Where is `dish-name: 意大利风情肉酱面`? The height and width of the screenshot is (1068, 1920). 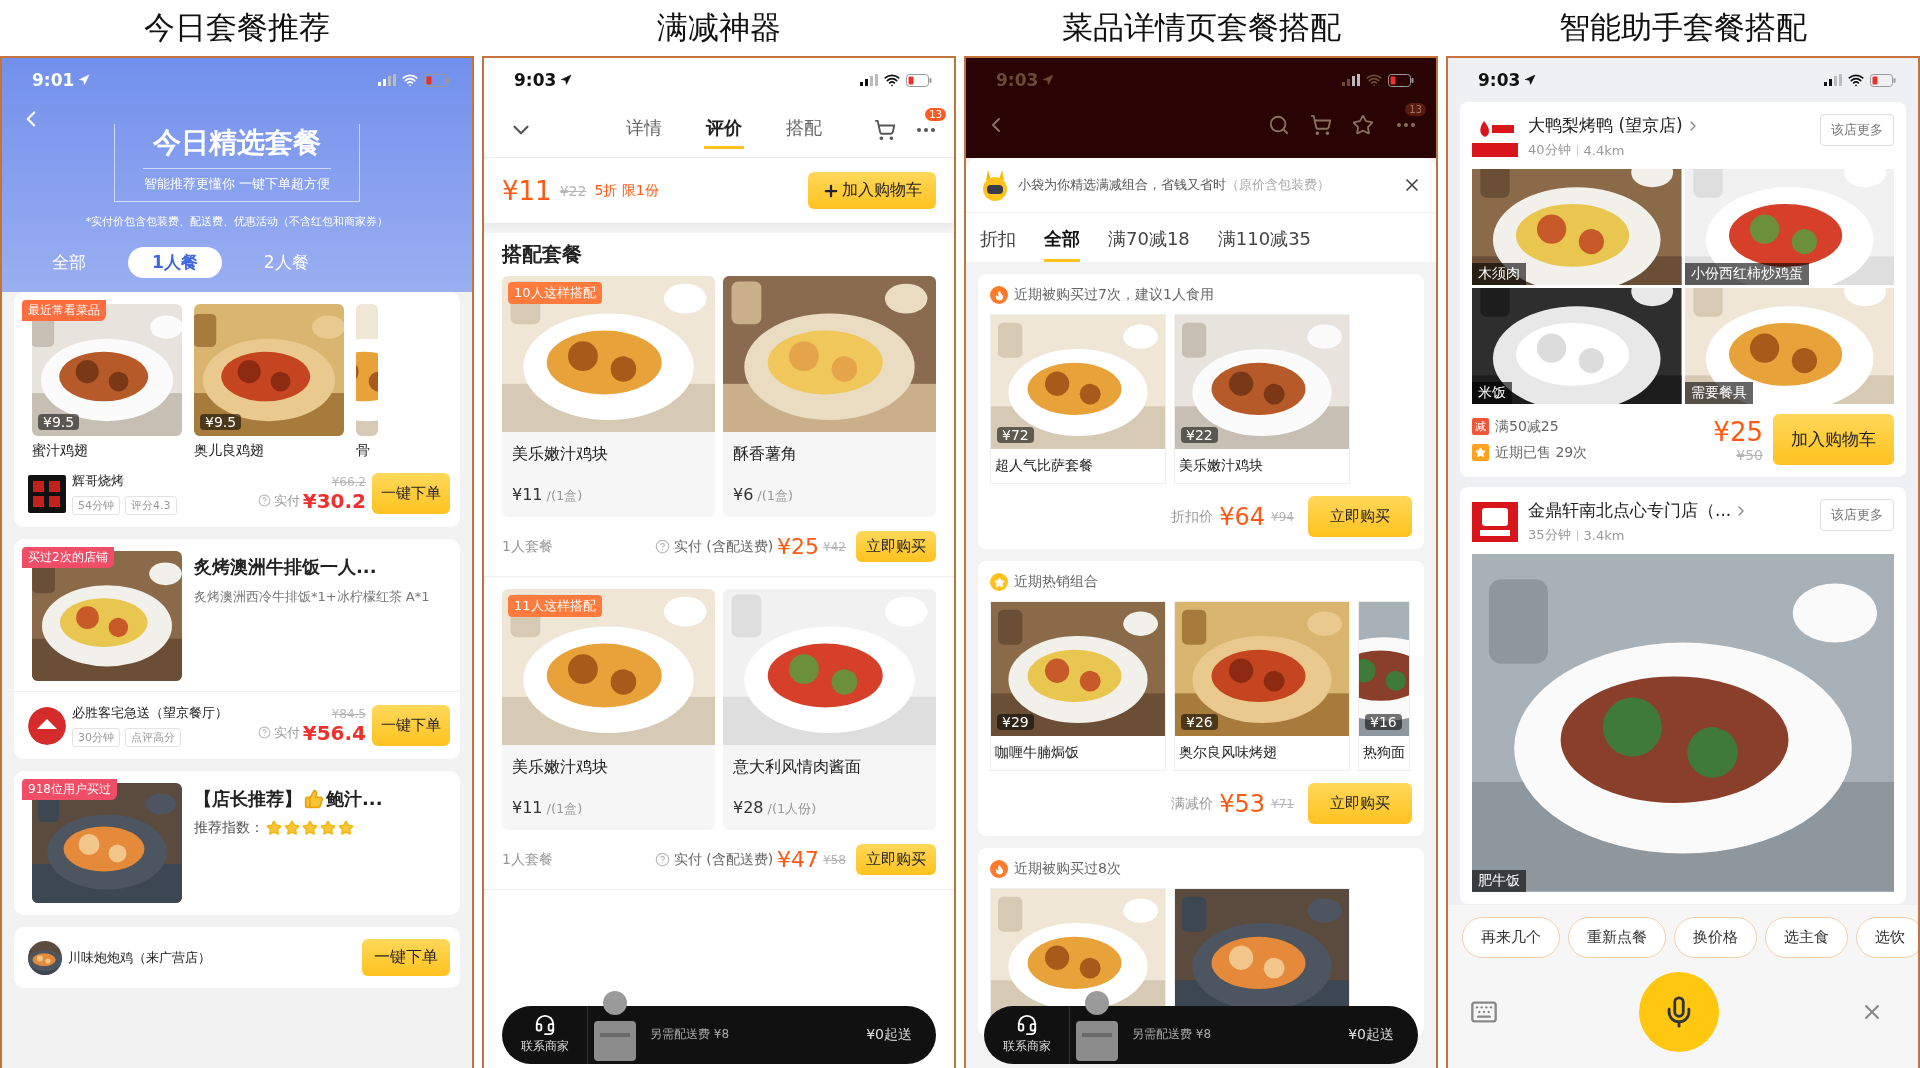 dish-name: 意大利风情肉酱面 is located at coordinates (797, 767).